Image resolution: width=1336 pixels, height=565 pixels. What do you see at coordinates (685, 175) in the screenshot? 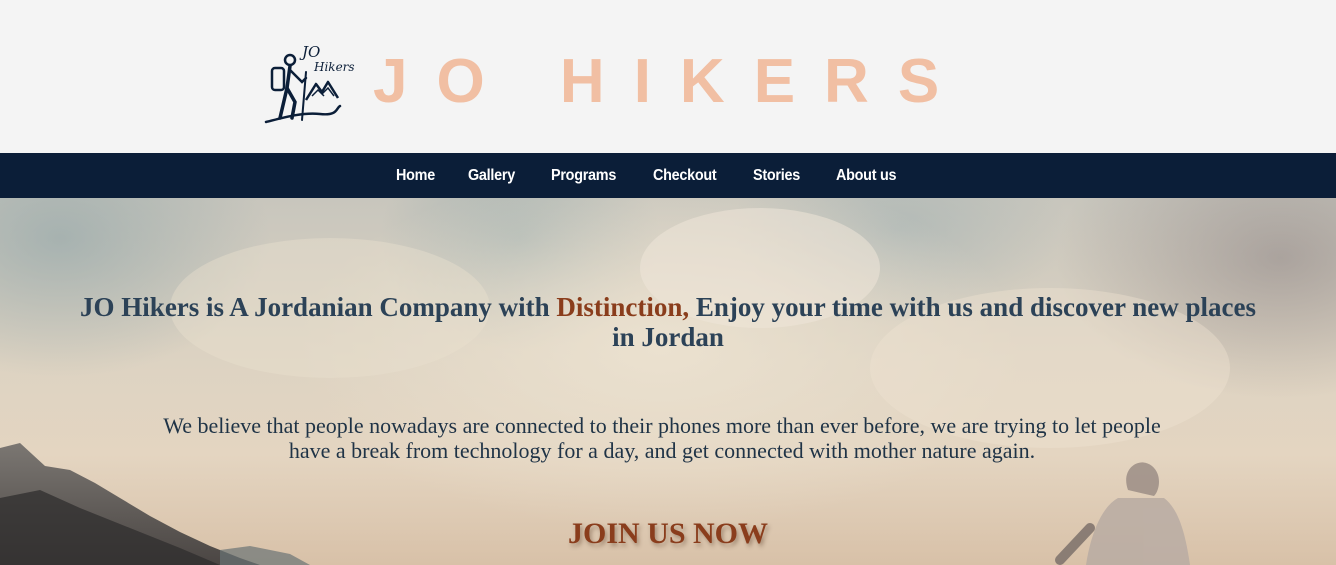
I see `nav-checkout: Checkout` at bounding box center [685, 175].